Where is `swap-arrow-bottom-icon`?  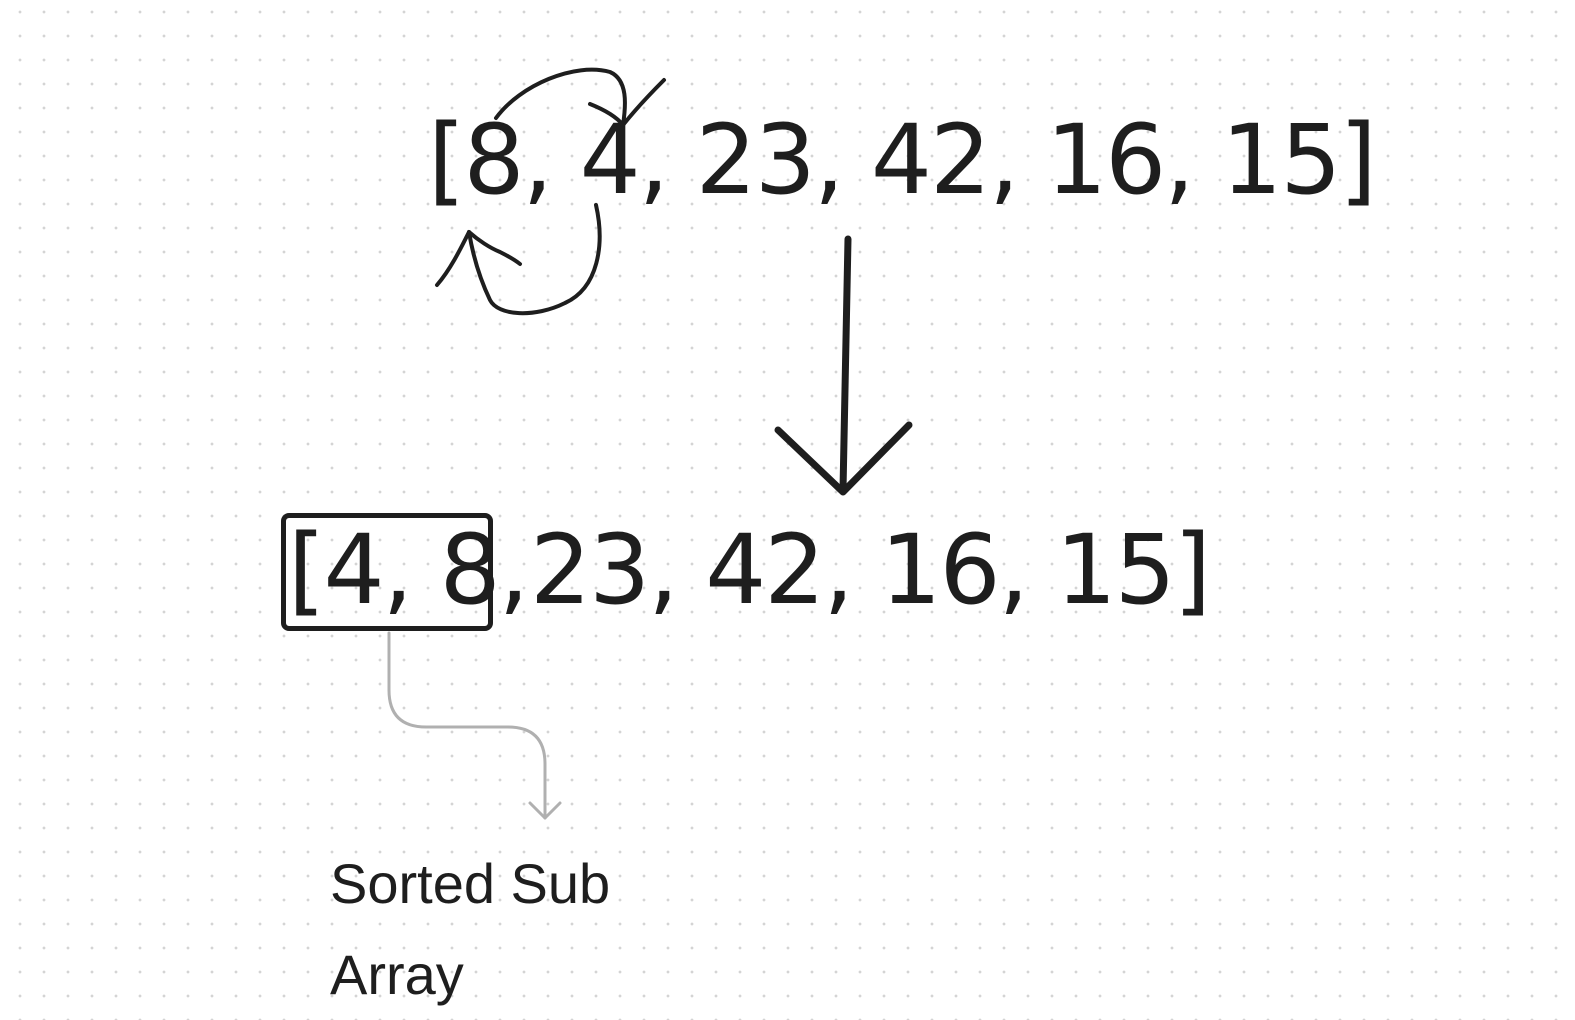
swap-arrow-bottom-icon is located at coordinates (518, 259).